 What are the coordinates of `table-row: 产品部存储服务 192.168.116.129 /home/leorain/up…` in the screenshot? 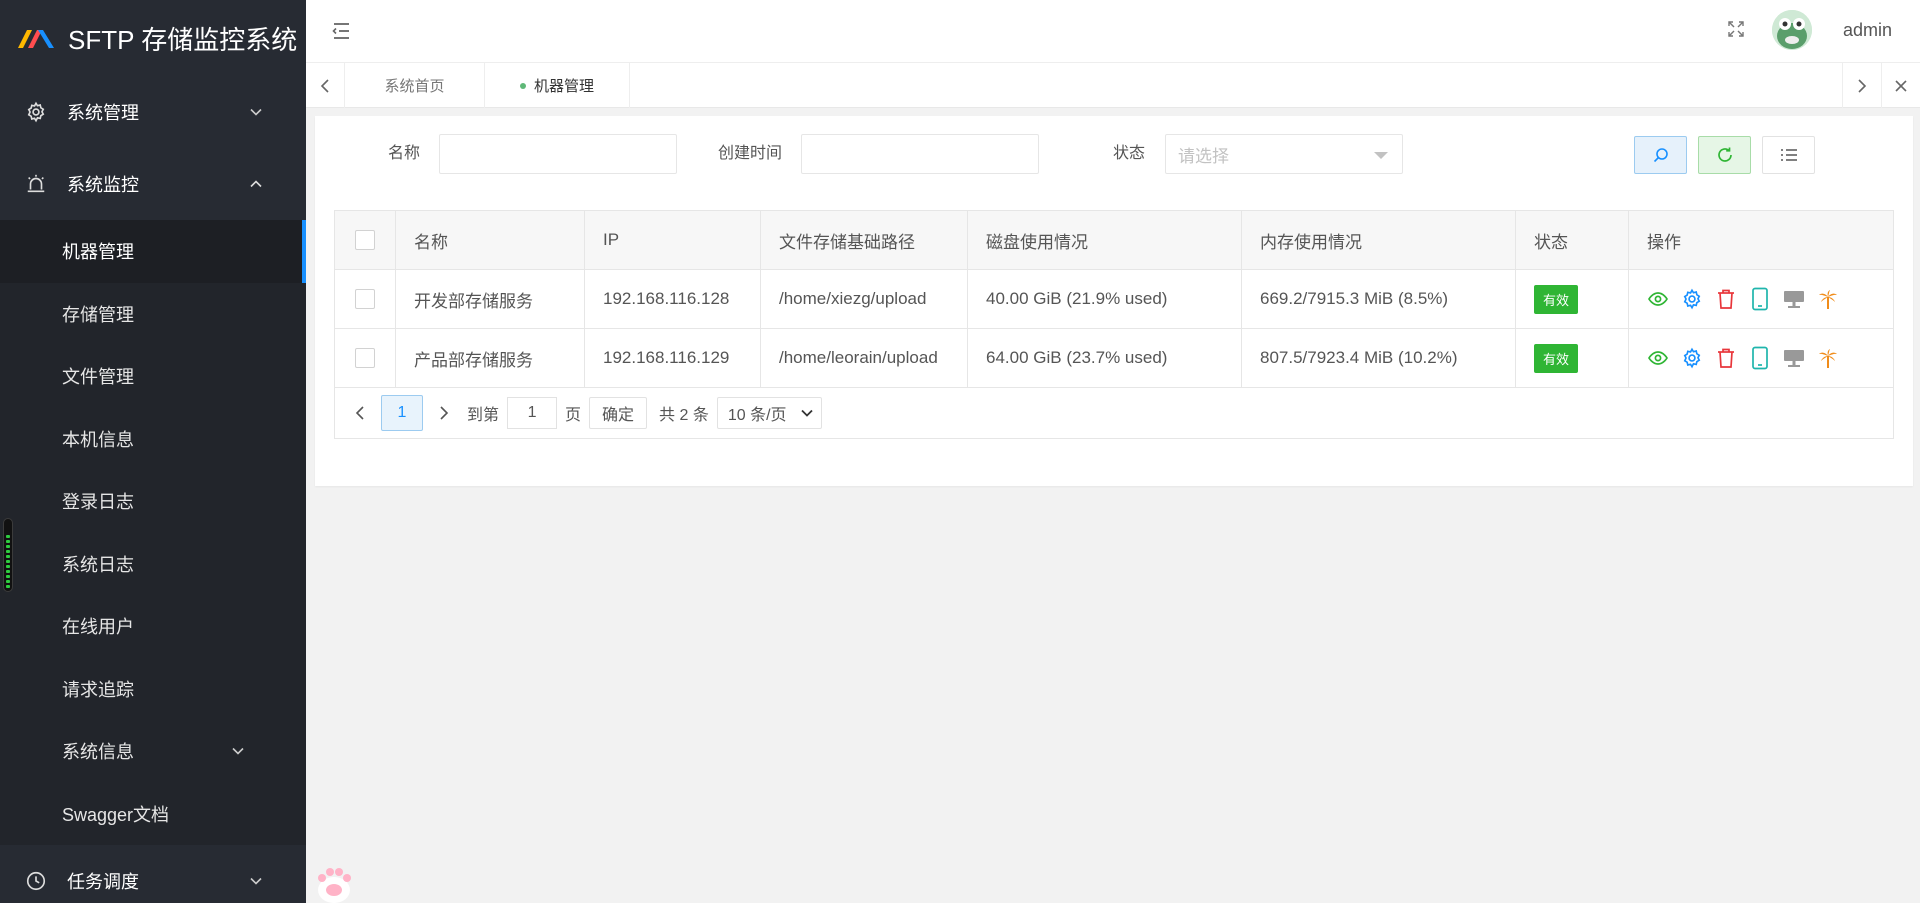 It's located at (1114, 358).